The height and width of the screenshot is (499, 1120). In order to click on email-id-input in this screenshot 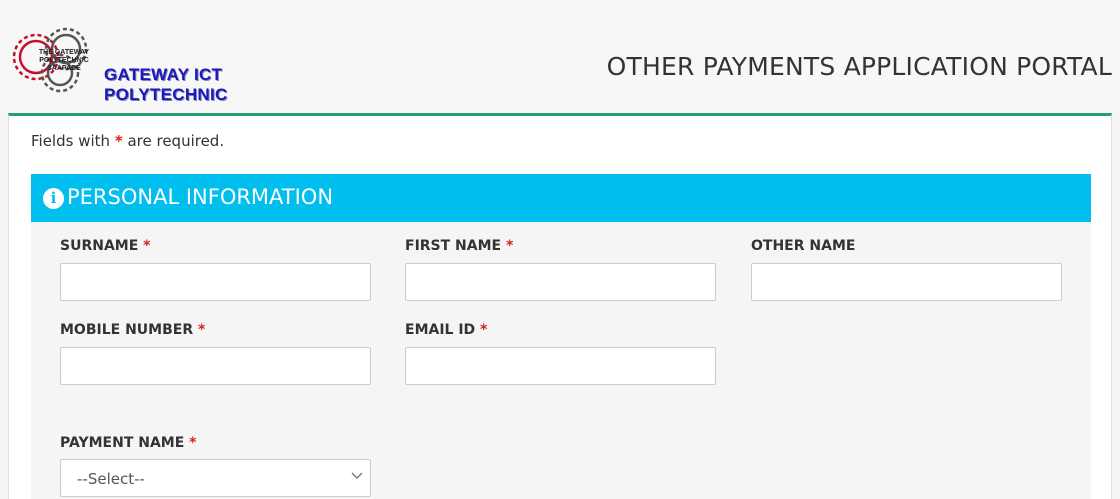, I will do `click(560, 366)`.